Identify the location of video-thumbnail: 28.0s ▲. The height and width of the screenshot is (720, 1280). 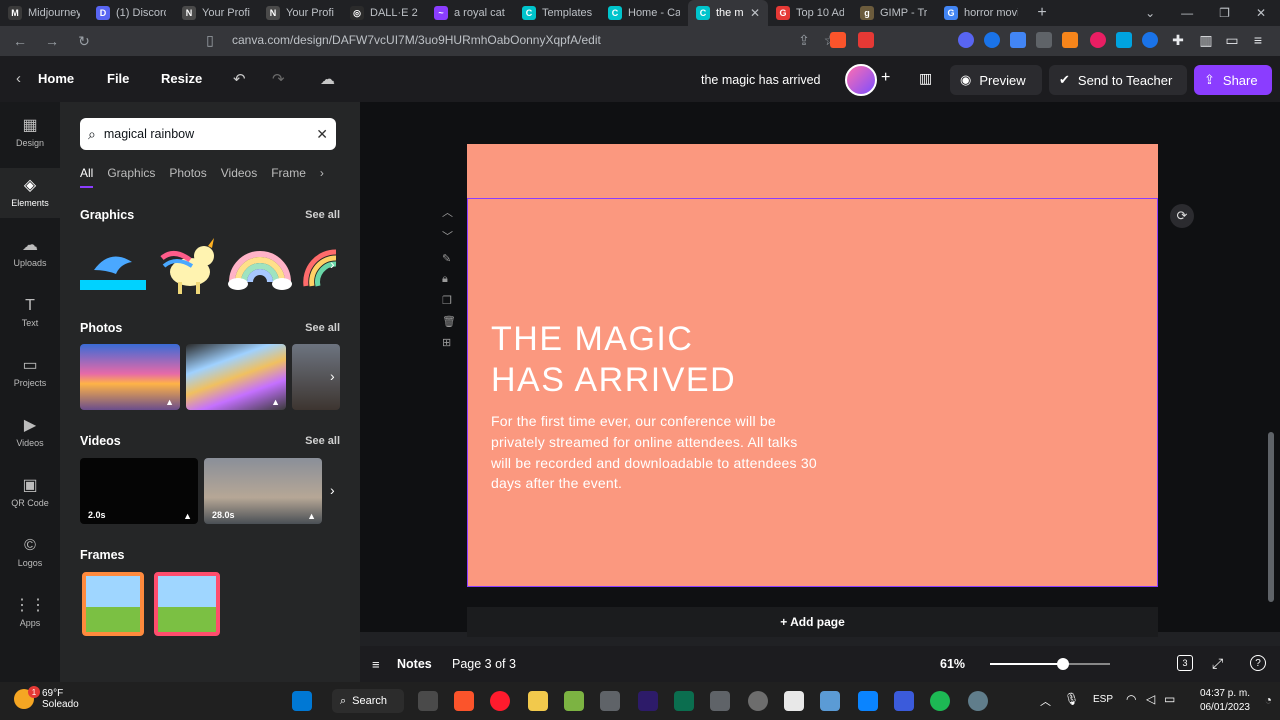
(263, 491).